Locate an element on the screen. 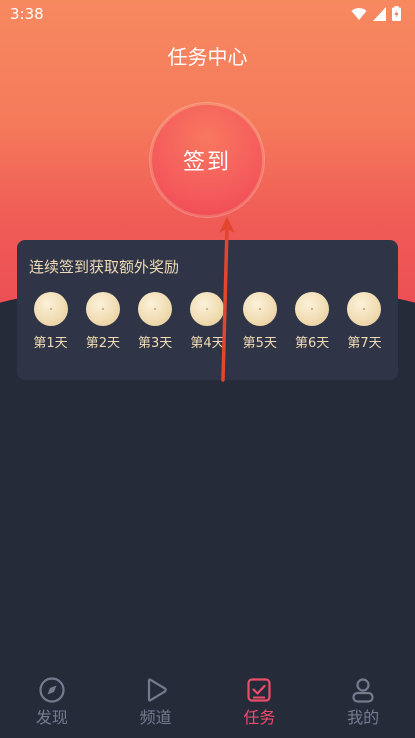 The image size is (415, 738). status-bar: 3:38 is located at coordinates (207, 14).